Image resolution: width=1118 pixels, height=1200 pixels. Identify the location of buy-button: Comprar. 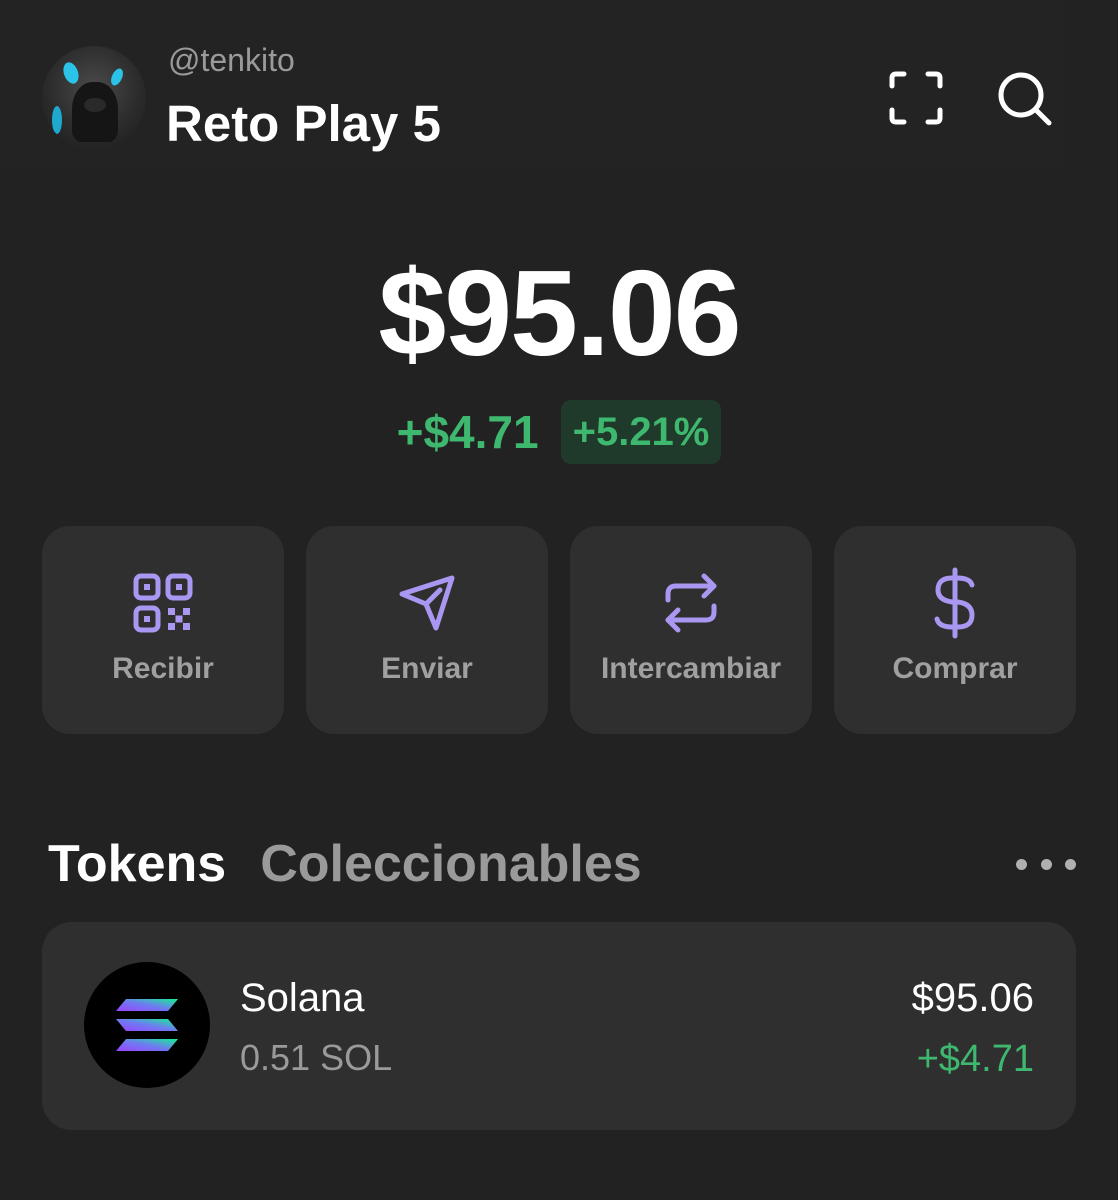
(955, 630).